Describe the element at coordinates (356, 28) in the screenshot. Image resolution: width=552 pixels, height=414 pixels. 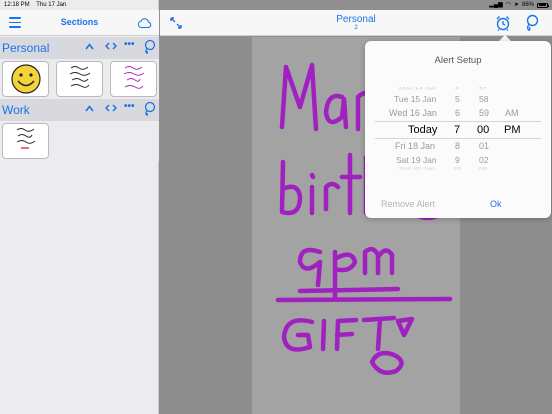
I see `page-number: 2` at that location.